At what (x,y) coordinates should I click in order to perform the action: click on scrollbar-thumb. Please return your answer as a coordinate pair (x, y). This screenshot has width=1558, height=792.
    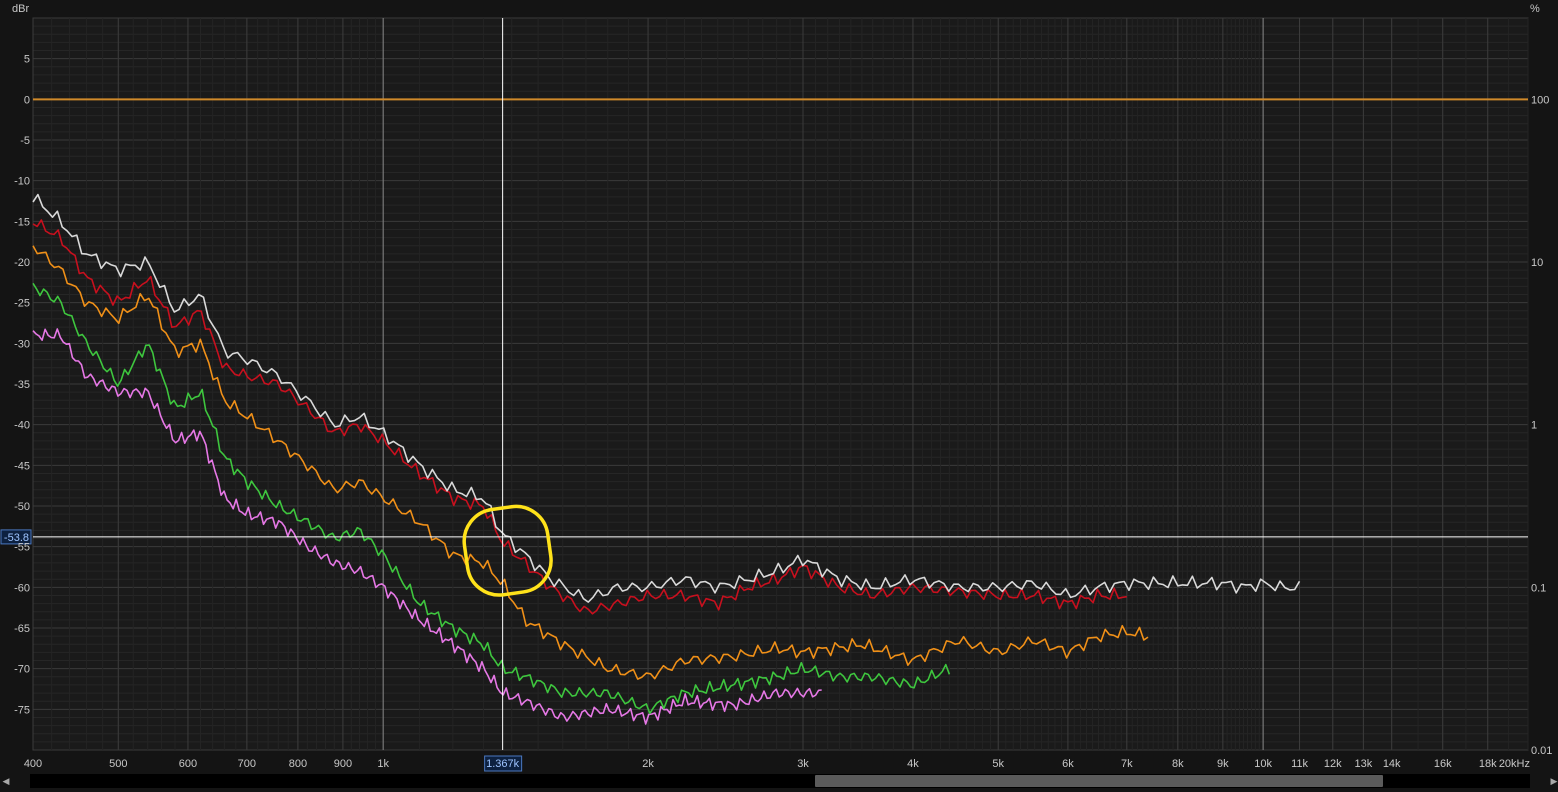
    Looking at the image, I should click on (1099, 781).